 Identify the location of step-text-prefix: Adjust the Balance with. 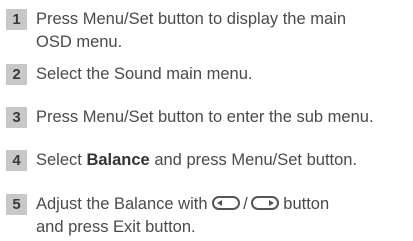
(124, 204).